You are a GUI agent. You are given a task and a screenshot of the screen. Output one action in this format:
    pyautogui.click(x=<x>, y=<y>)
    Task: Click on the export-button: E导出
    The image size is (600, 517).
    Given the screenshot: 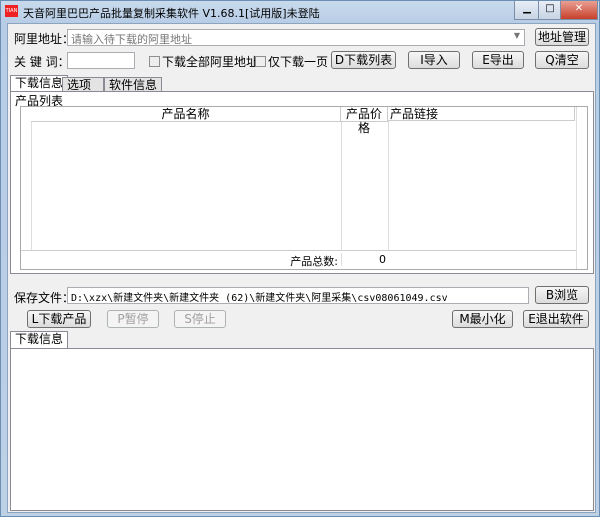 What is the action you would take?
    pyautogui.click(x=498, y=60)
    